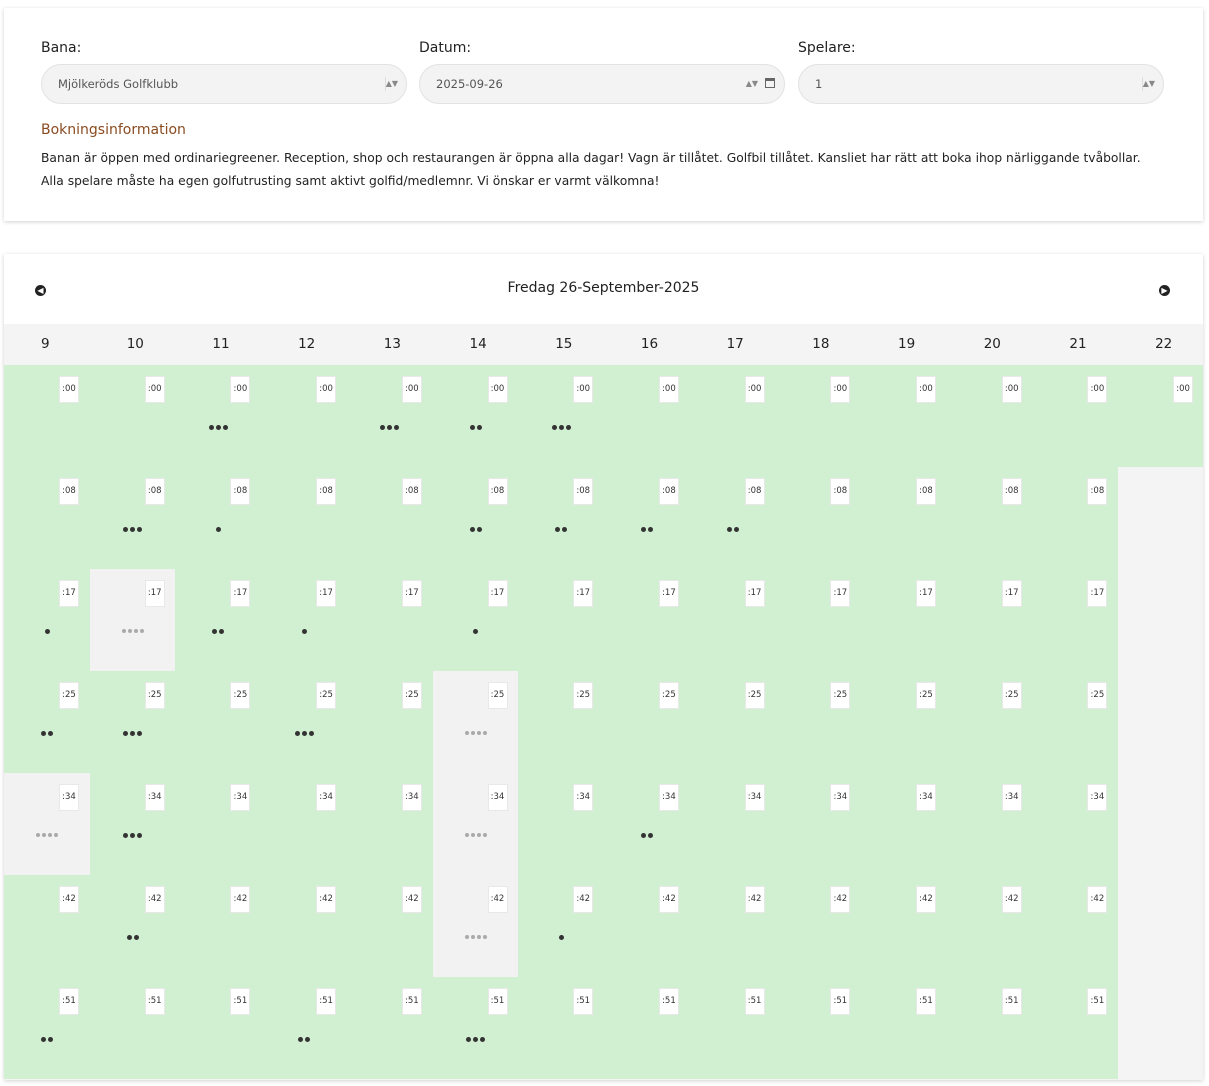  I want to click on datum-input: 2025-09-26 ▲▼, so click(602, 84).